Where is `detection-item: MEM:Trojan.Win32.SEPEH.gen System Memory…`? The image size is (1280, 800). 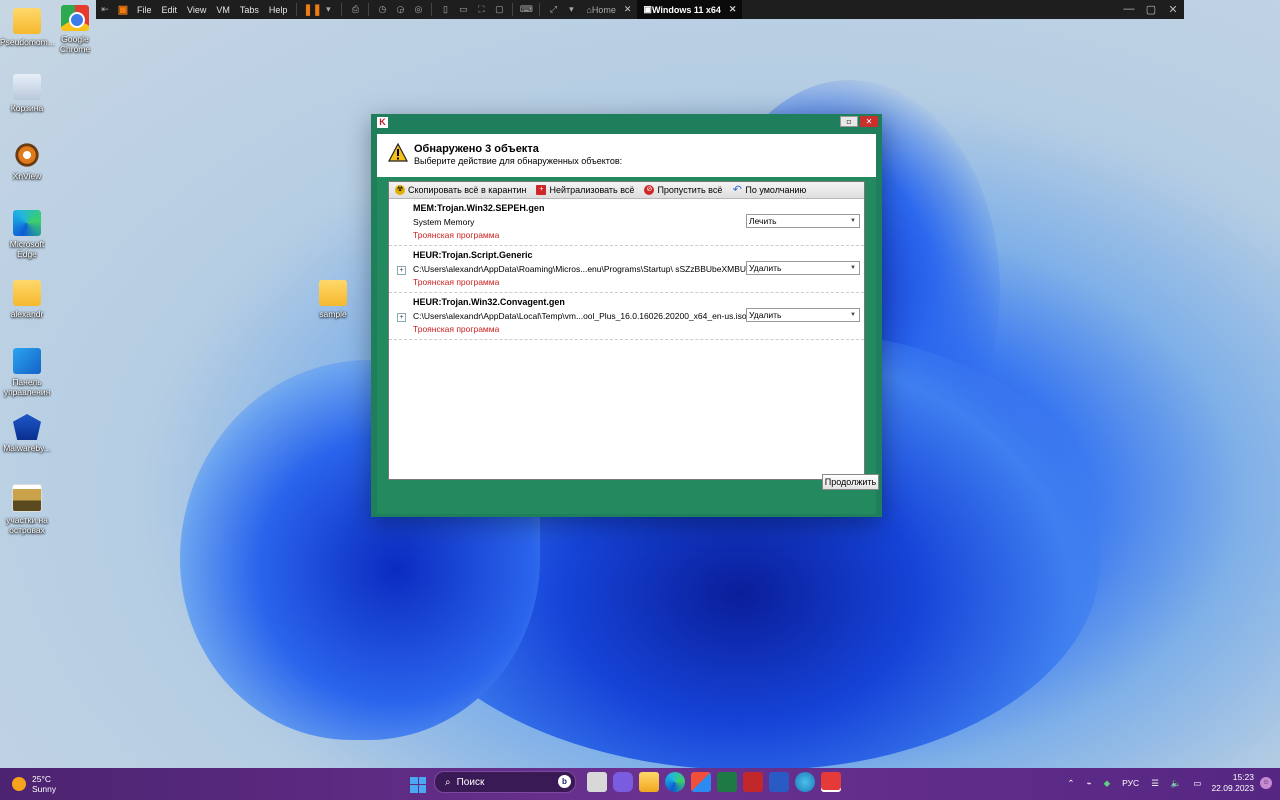
detection-item: MEM:Trojan.Win32.SEPEH.gen System Memory… is located at coordinates (626, 222).